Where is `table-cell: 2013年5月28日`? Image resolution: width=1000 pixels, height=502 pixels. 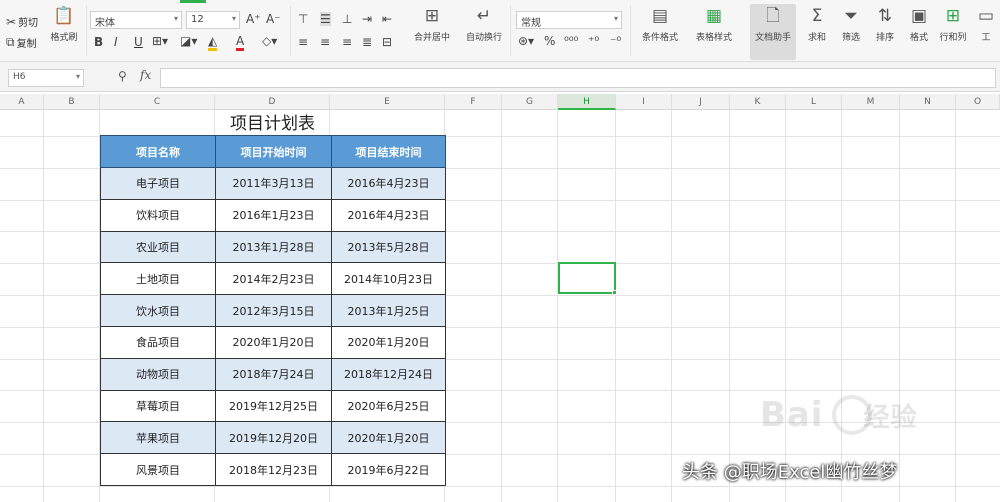 table-cell: 2013年5月28日 is located at coordinates (388, 247).